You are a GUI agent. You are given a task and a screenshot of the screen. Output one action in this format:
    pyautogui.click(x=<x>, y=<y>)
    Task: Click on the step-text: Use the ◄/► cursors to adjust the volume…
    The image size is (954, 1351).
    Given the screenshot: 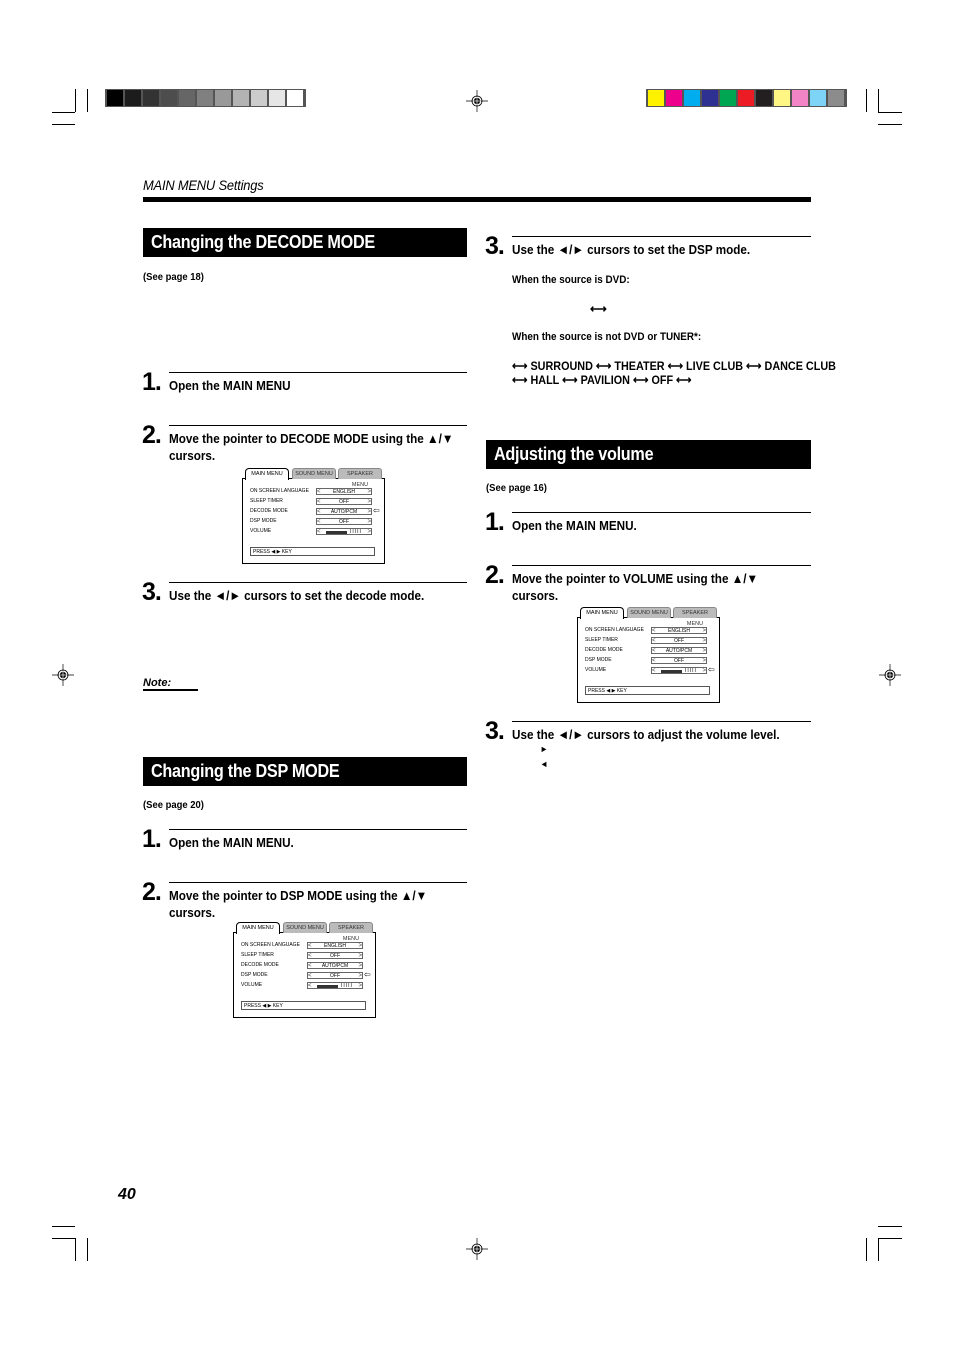 What is the action you would take?
    pyautogui.click(x=646, y=734)
    